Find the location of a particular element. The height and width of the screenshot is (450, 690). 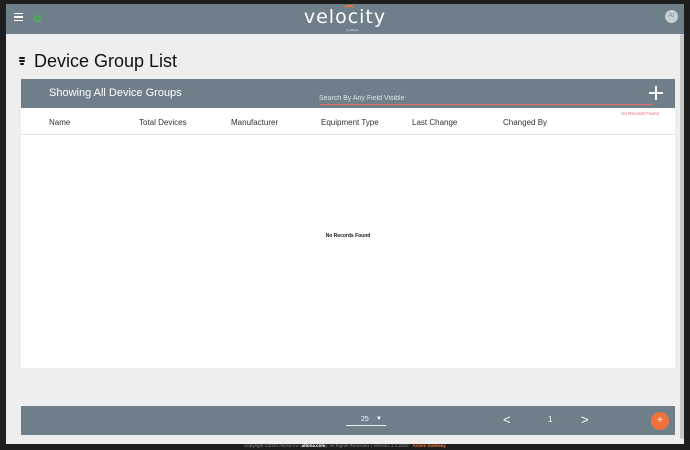

add-fab-button: + is located at coordinates (660, 421).